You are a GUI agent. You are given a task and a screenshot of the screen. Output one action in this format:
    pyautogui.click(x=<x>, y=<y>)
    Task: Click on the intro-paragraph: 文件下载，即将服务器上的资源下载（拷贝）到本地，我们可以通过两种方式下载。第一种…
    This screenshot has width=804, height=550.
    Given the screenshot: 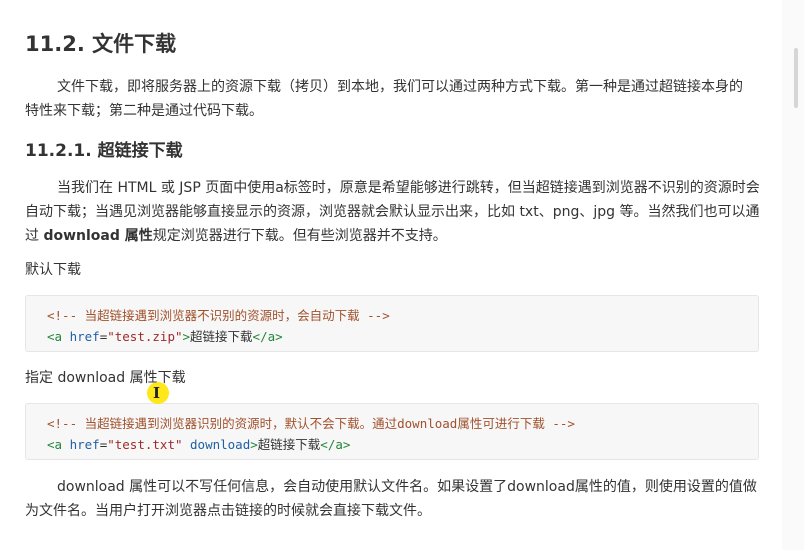 What is the action you would take?
    pyautogui.click(x=384, y=99)
    